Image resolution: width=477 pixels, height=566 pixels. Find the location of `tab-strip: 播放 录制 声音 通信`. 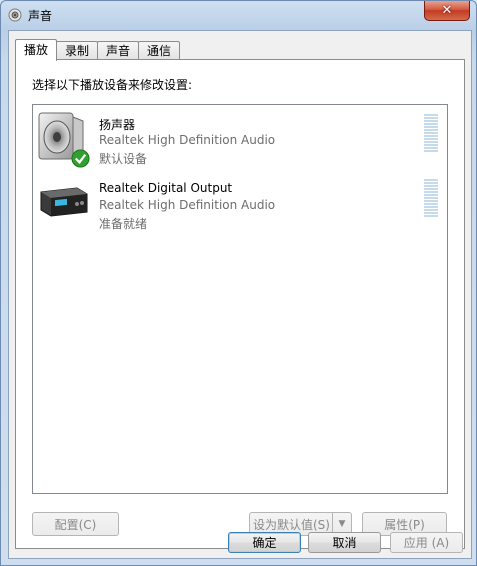

tab-strip: 播放 录制 声音 通信 is located at coordinates (98, 49).